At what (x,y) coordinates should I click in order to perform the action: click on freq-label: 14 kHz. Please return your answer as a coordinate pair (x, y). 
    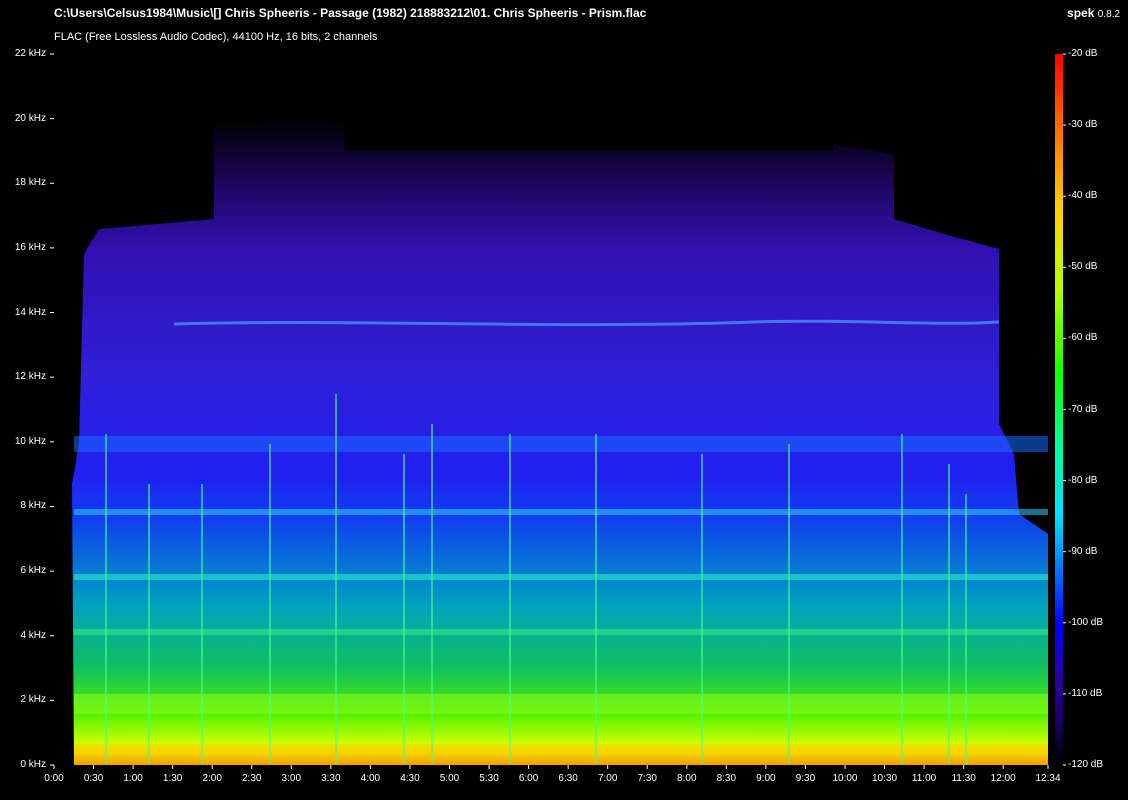
    Looking at the image, I should click on (30, 312).